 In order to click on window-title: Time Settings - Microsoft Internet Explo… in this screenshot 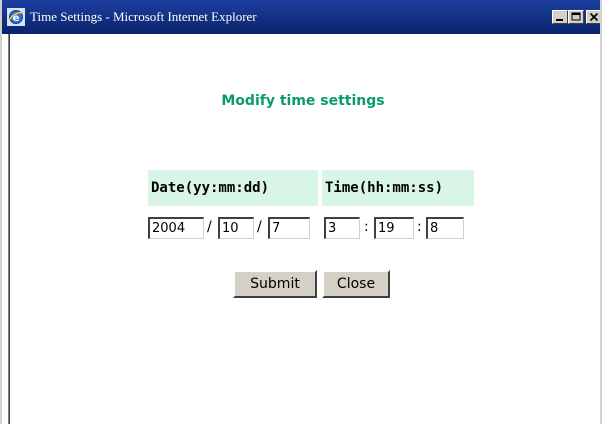, I will do `click(143, 16)`.